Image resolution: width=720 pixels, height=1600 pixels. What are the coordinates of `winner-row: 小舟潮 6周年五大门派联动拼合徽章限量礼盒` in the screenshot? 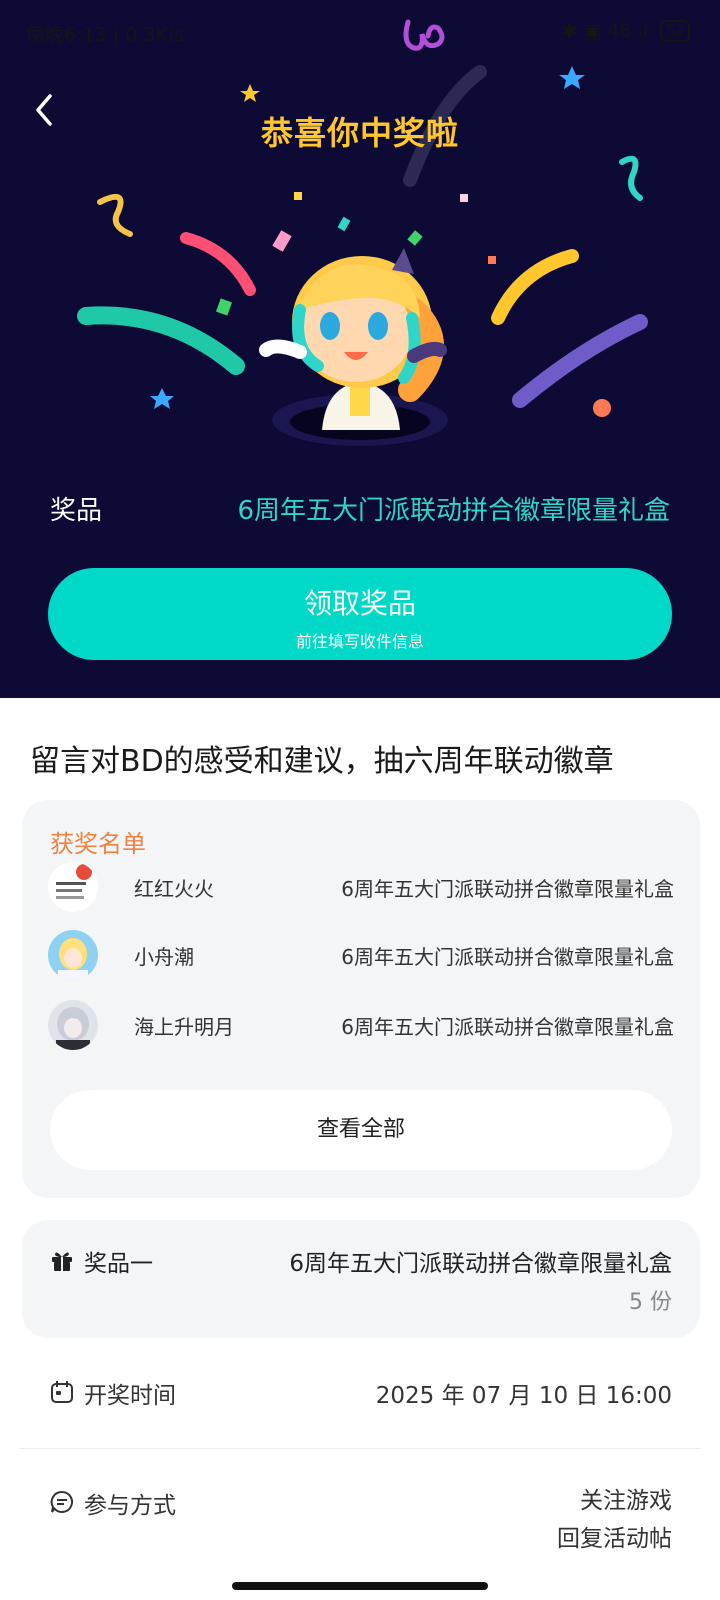 It's located at (361, 956).